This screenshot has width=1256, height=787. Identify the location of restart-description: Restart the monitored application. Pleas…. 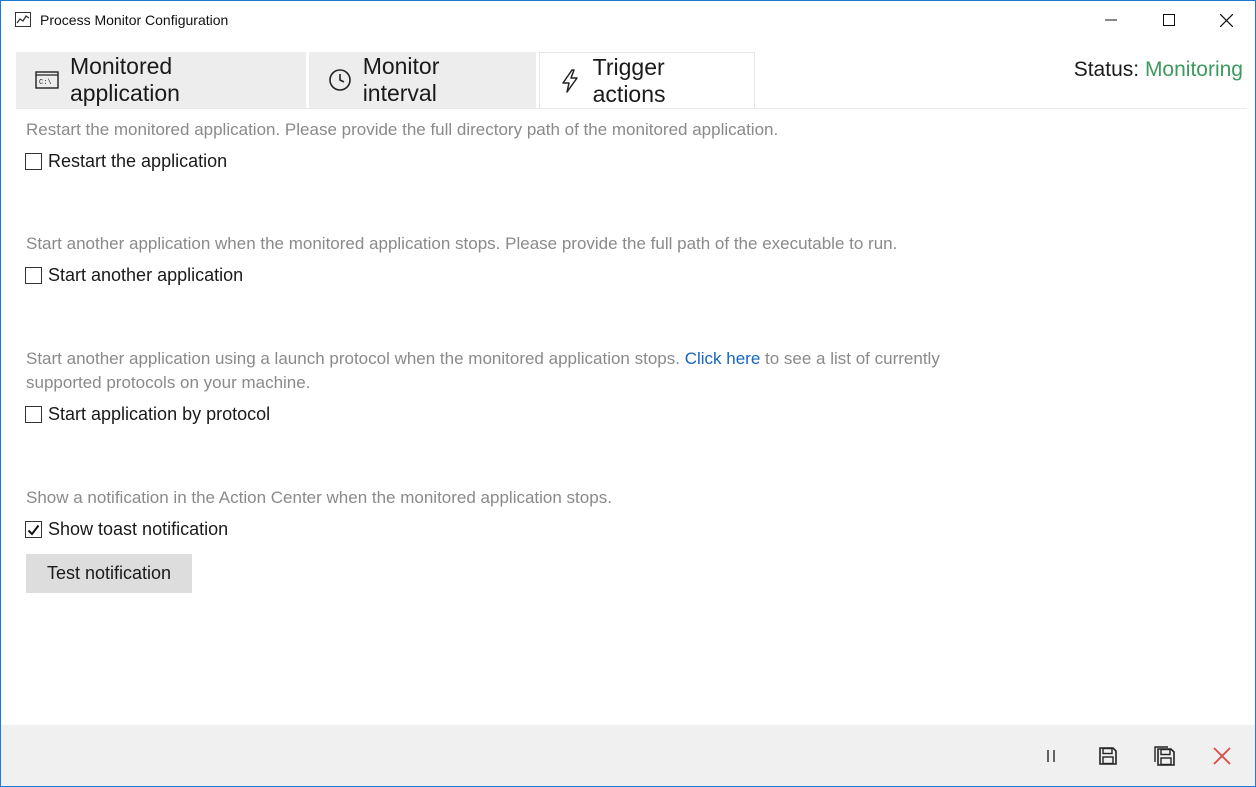
(402, 129).